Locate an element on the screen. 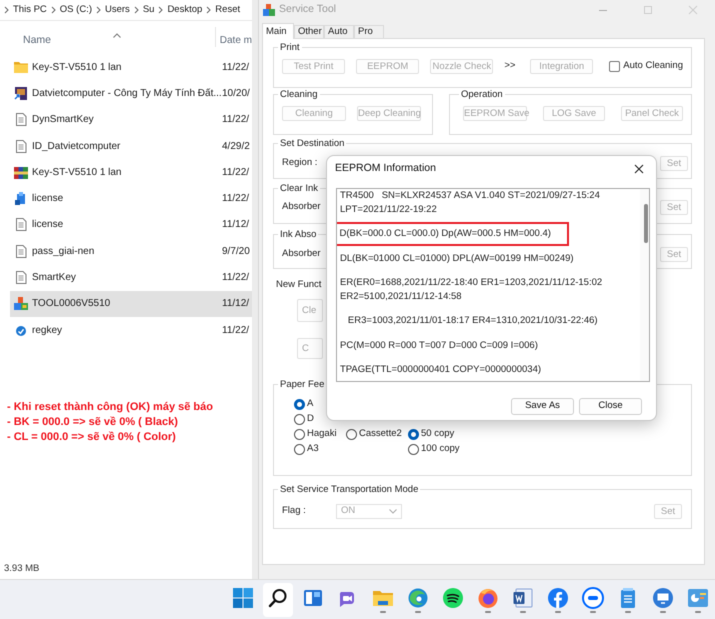 The height and width of the screenshot is (619, 715). eeprom-text: ER(ER0=1688,2021/11/22-18:40 ER1=1203,2021/11/12-15:02 ER2=5100,2021/11/12-14:58 is located at coordinates (472, 289).